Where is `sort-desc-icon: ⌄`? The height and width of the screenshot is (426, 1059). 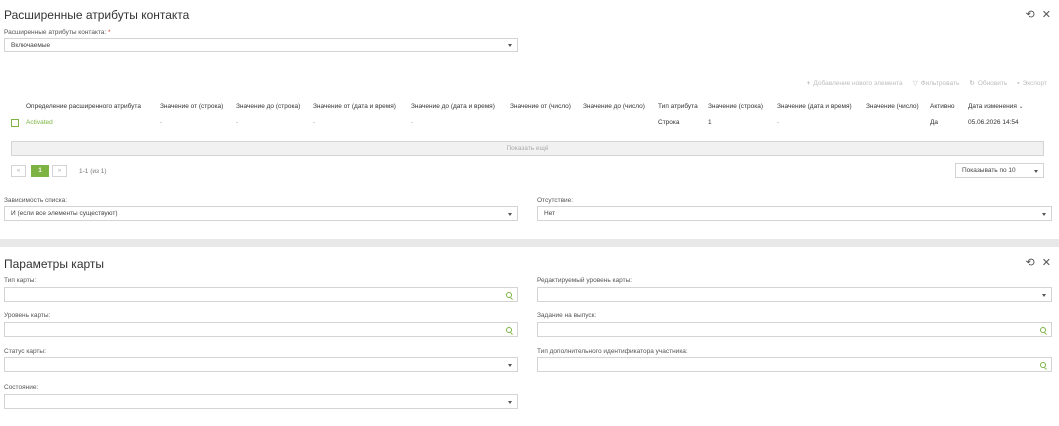 sort-desc-icon: ⌄ is located at coordinates (1021, 107).